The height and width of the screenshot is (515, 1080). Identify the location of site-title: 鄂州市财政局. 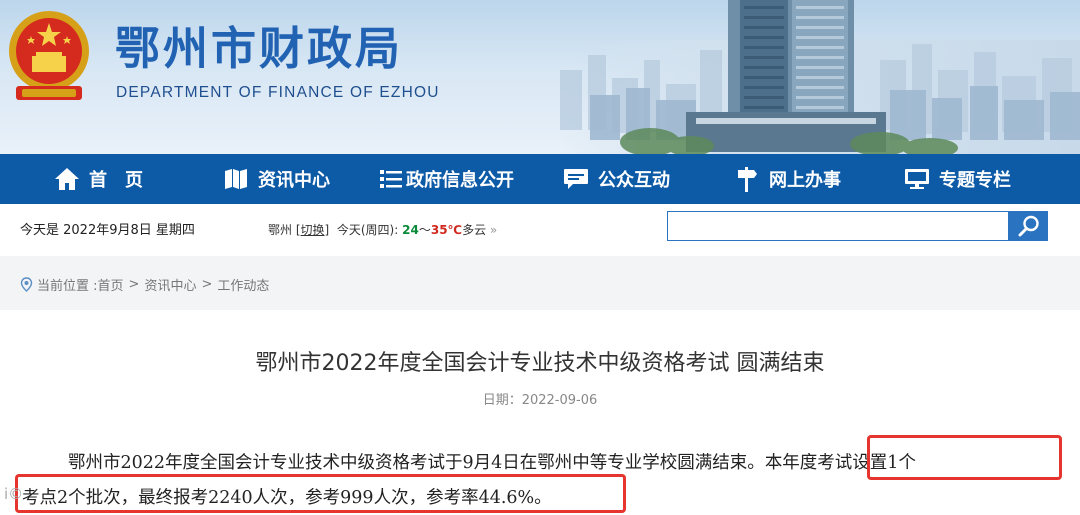
(259, 44).